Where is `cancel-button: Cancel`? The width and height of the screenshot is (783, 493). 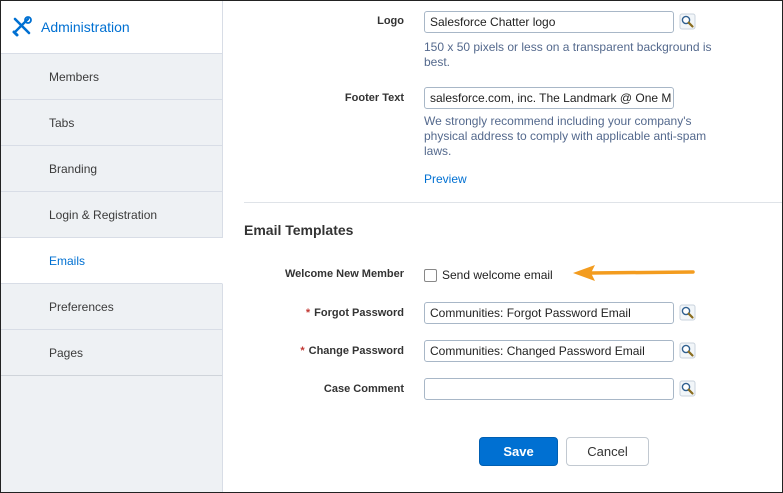 cancel-button: Cancel is located at coordinates (607, 451).